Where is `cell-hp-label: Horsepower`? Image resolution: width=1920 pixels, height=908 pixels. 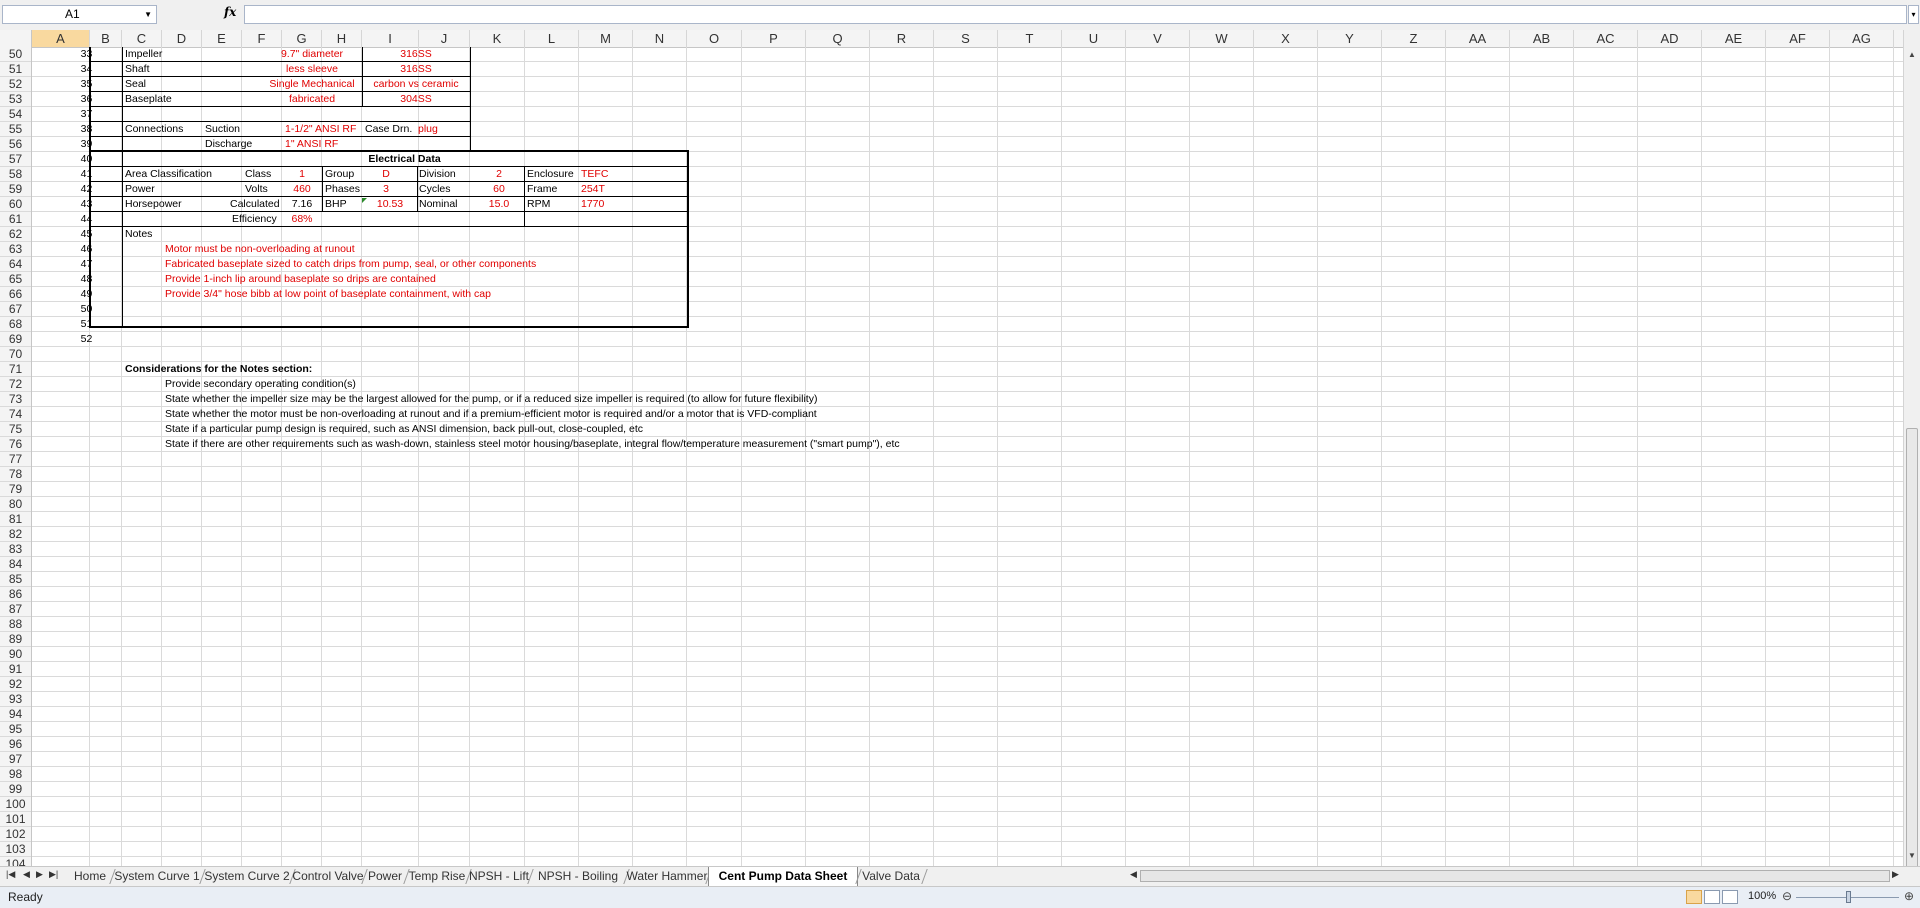
cell-hp-label: Horsepower is located at coordinates (153, 204).